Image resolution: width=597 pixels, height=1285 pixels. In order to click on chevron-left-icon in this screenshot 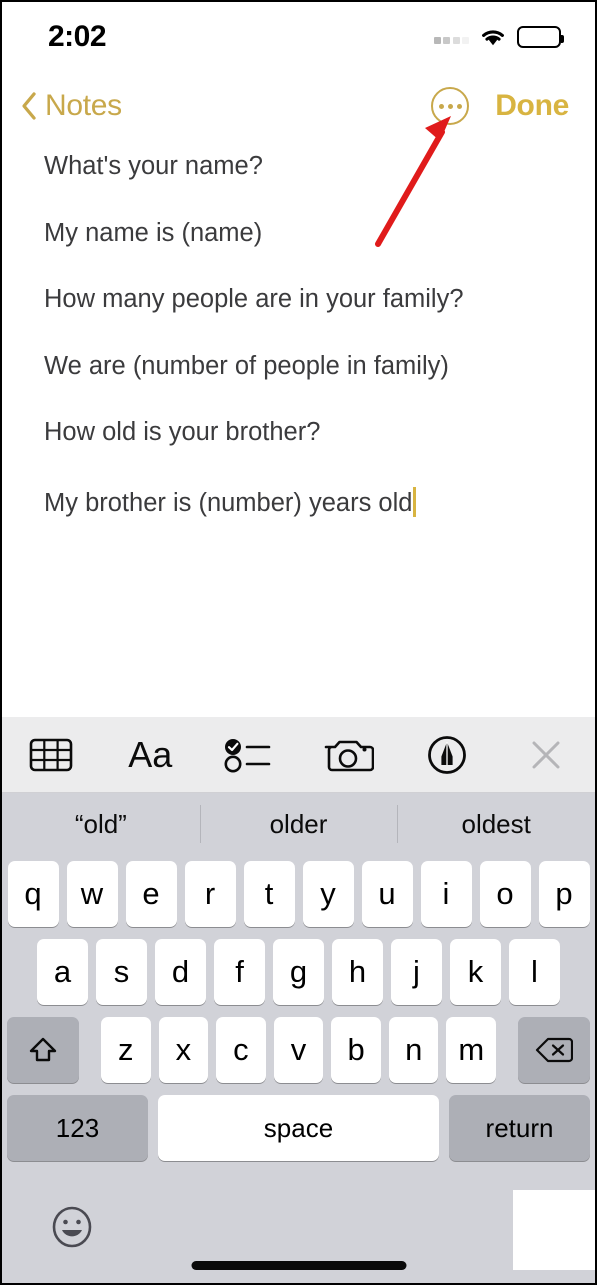, I will do `click(29, 106)`.